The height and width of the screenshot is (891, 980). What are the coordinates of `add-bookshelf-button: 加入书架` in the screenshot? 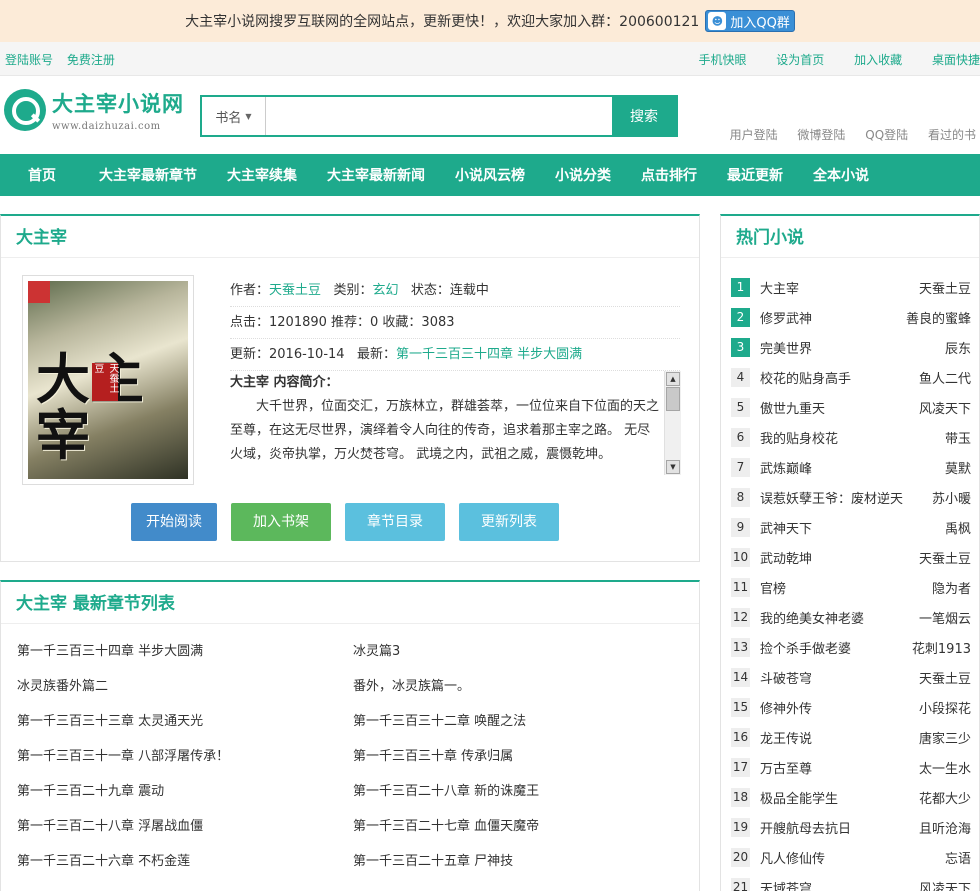 It's located at (281, 522).